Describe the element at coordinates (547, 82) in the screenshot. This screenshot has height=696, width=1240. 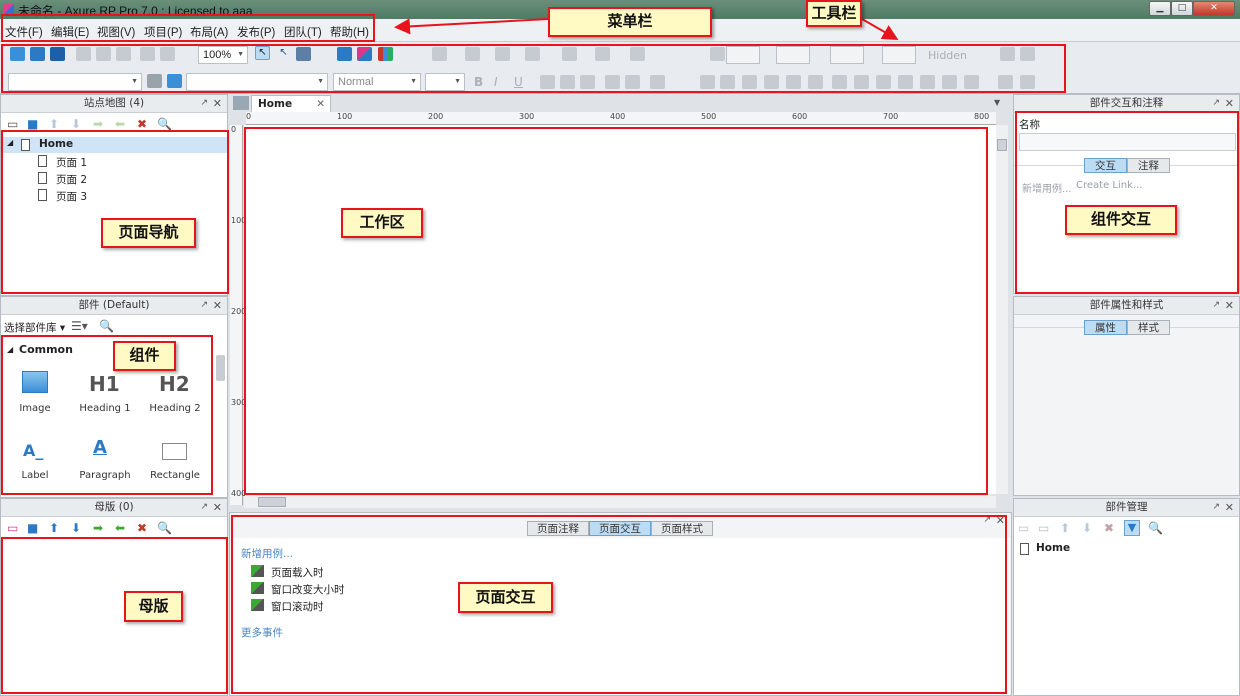
I see `align-left-icon` at that location.